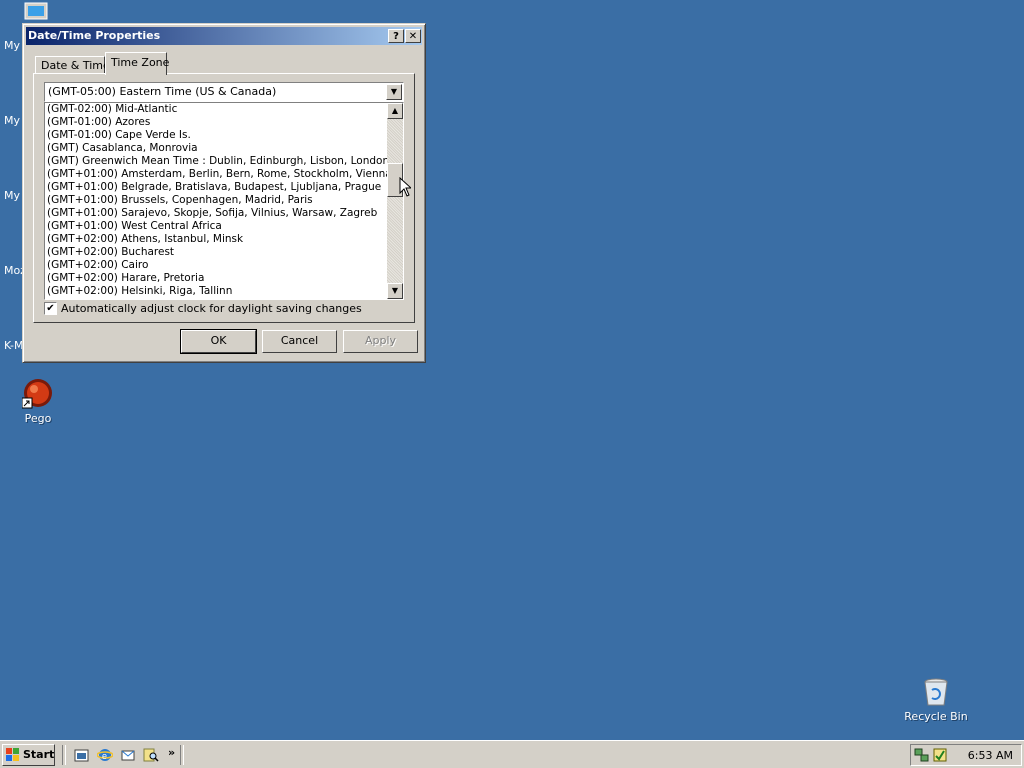  What do you see at coordinates (216, 239) in the screenshot?
I see `list-item: (GMT+02:00) Athens, Istanbul, Minsk` at bounding box center [216, 239].